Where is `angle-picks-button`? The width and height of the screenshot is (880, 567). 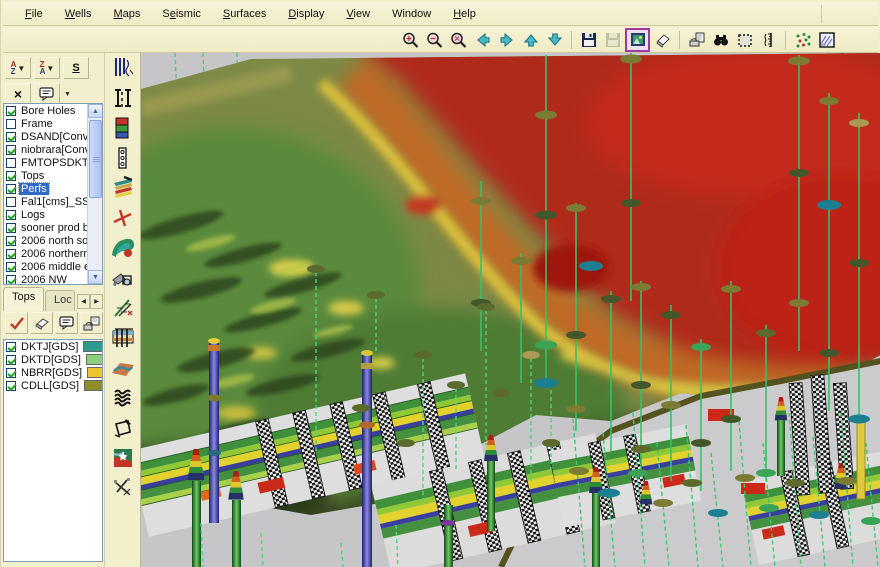 angle-picks-button is located at coordinates (123, 307).